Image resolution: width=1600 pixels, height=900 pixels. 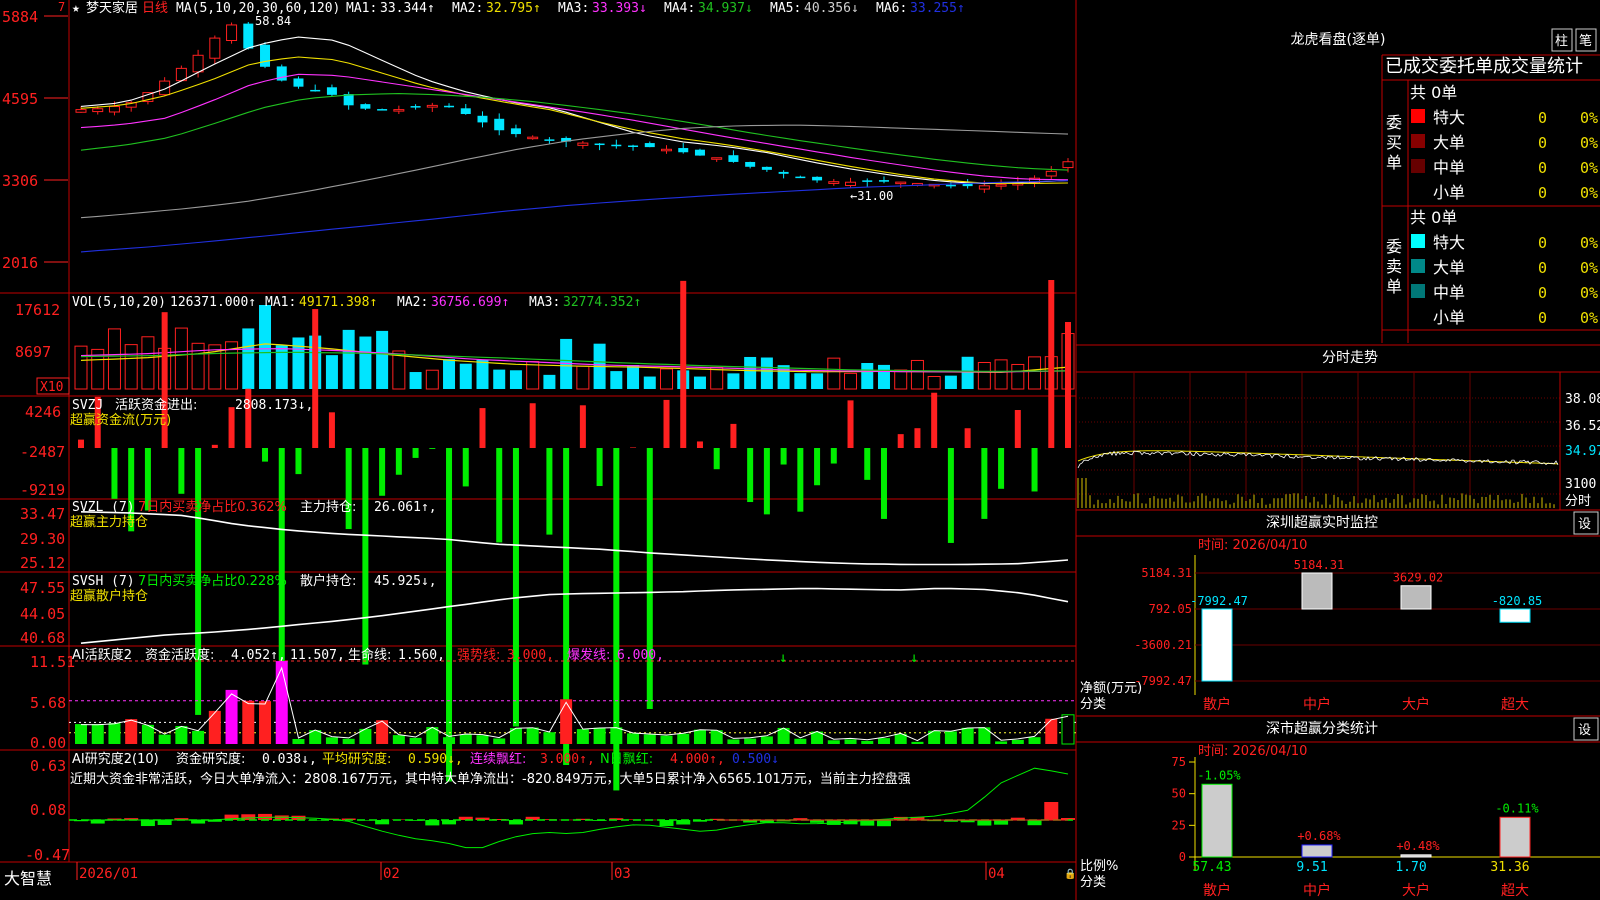 I want to click on ai-research-tick: -0.47, so click(x=47, y=855).